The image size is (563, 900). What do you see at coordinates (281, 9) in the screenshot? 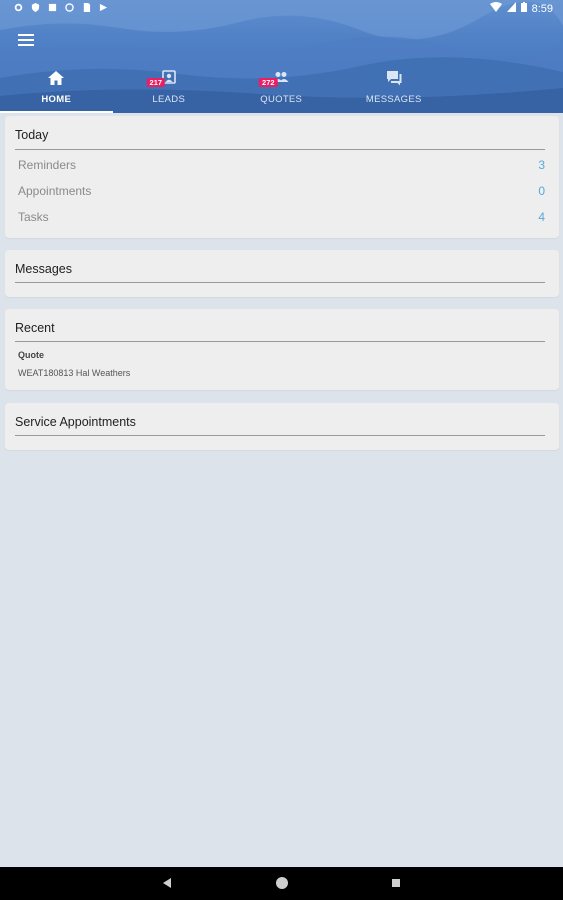
I see `status-bar: 8:59` at bounding box center [281, 9].